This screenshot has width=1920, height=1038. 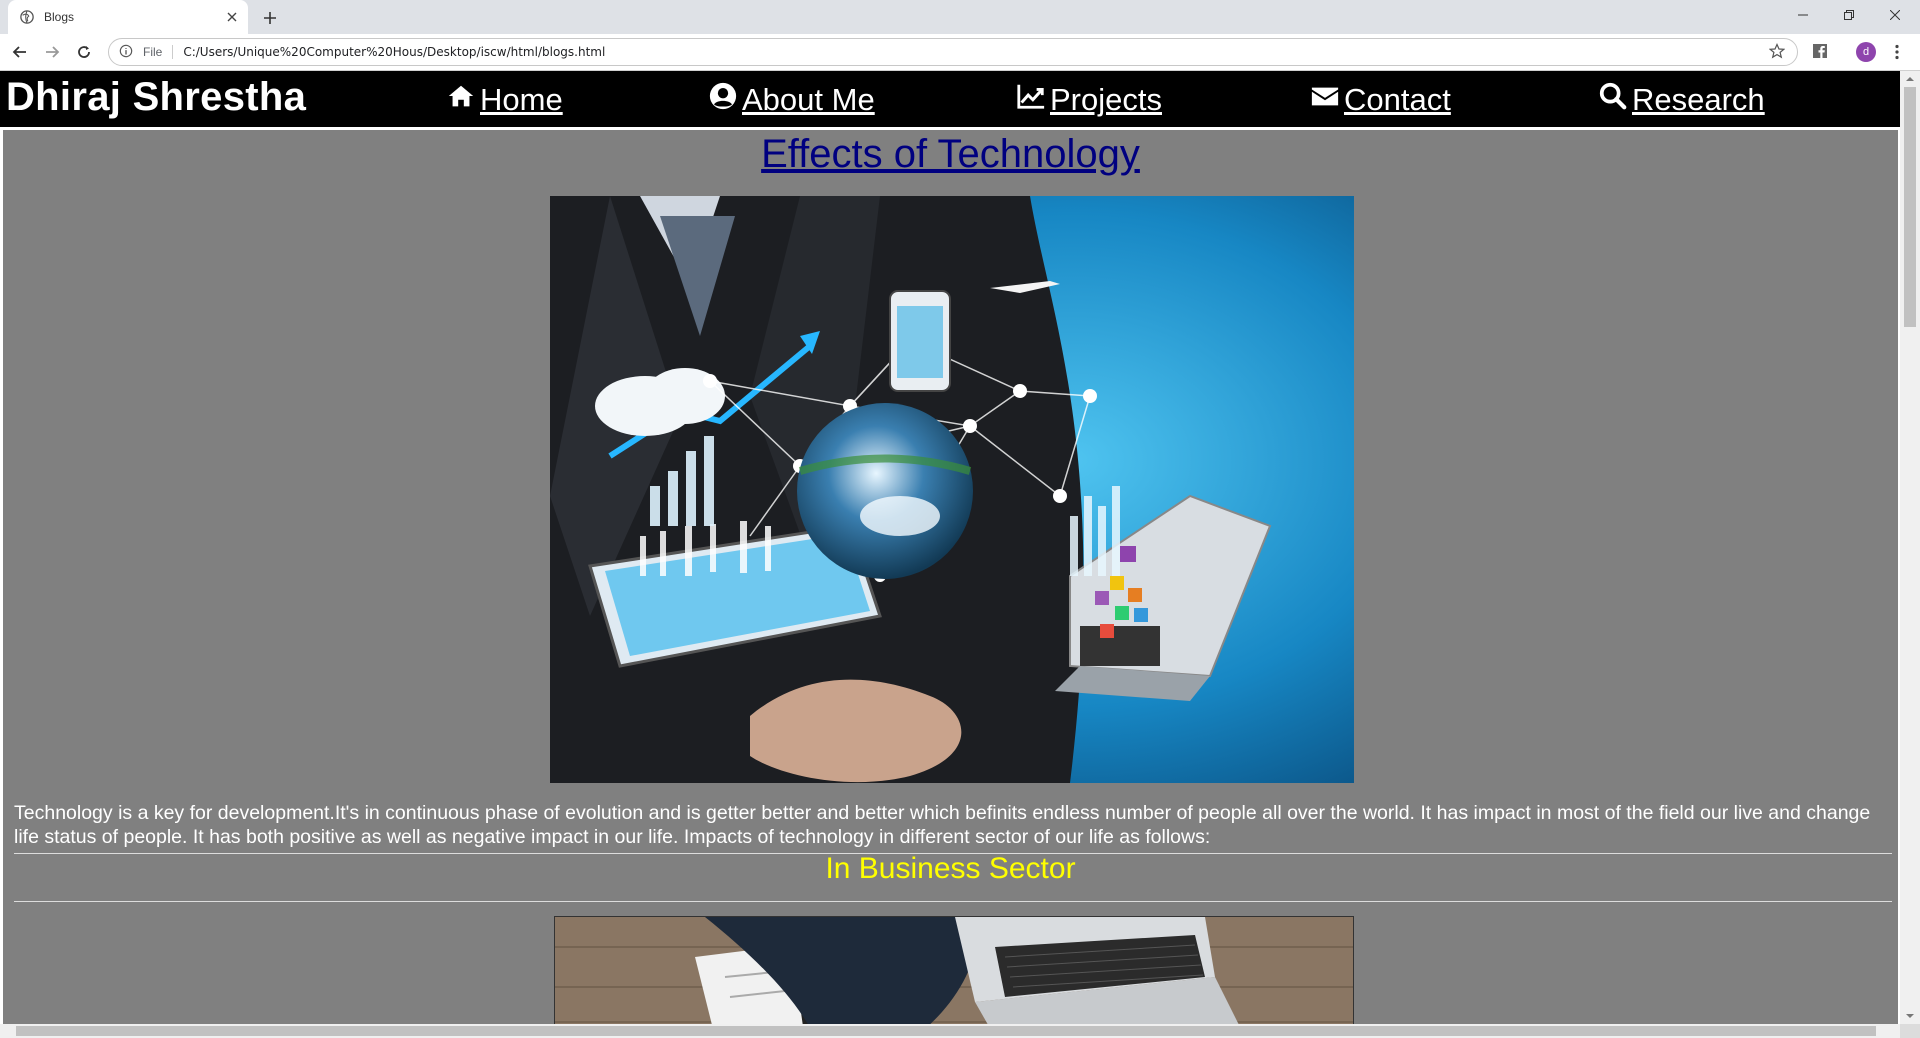 What do you see at coordinates (156, 97) in the screenshot?
I see `site-brand: Dhiraj Shrestha` at bounding box center [156, 97].